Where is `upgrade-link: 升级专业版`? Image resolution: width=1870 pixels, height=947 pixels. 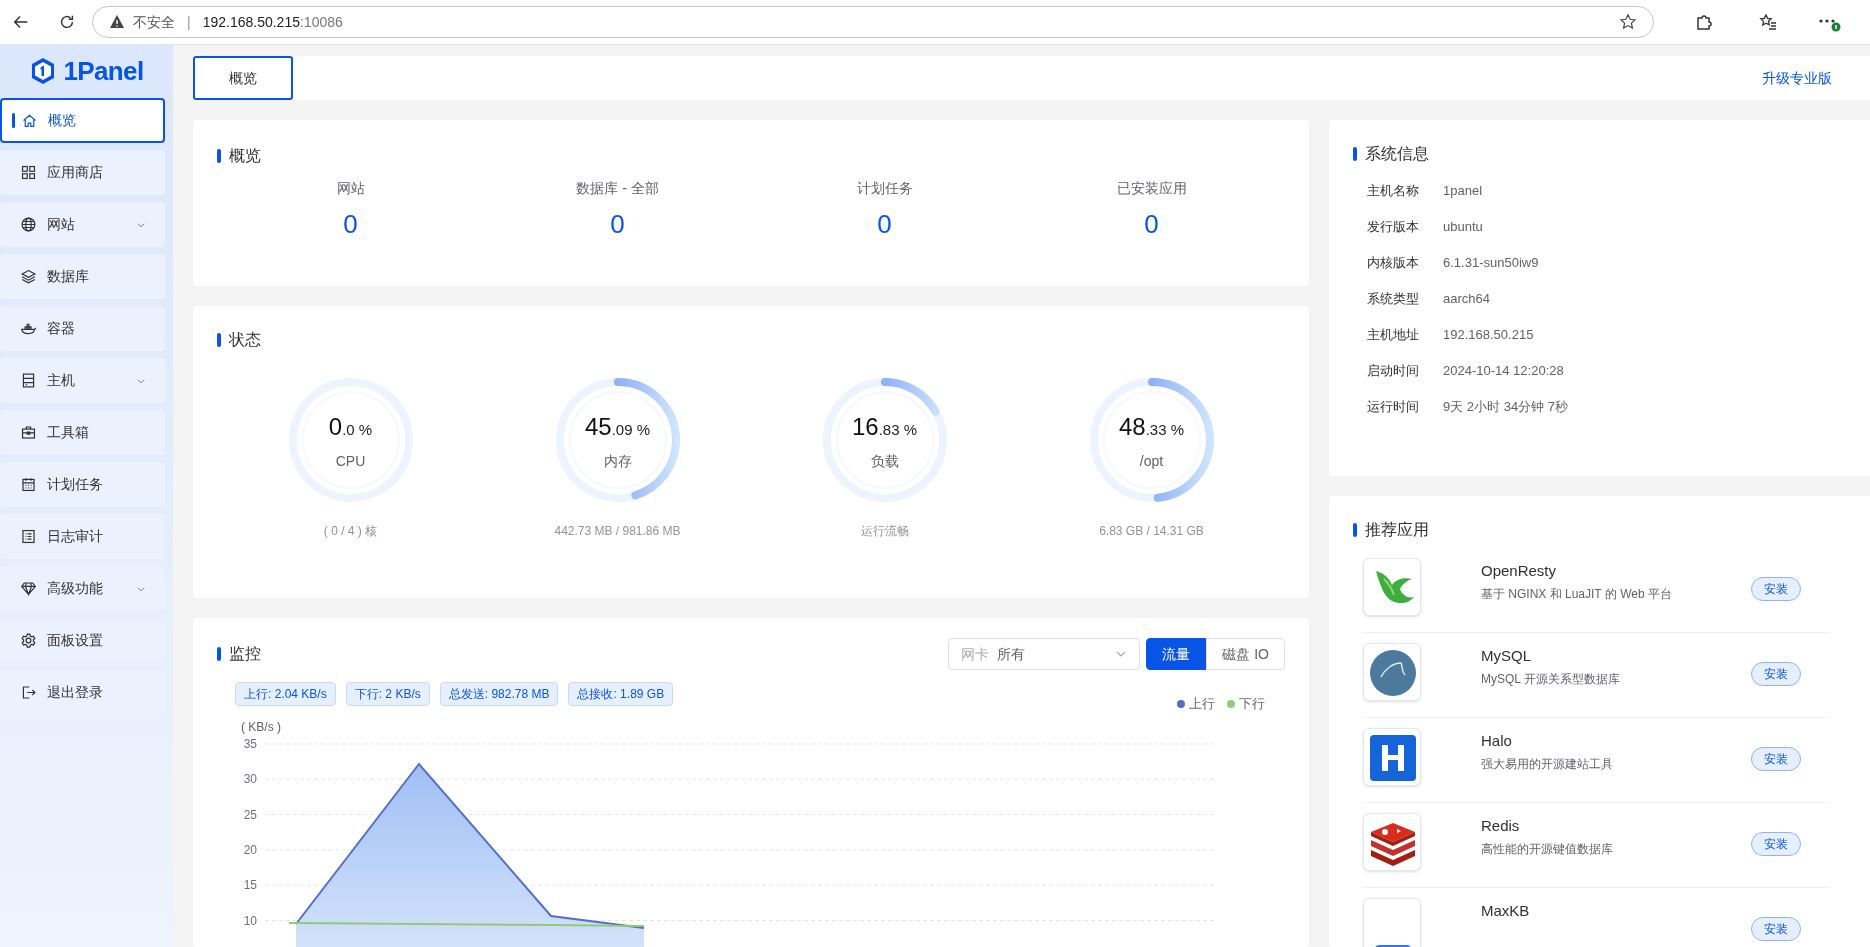 upgrade-link: 升级专业版 is located at coordinates (1797, 78).